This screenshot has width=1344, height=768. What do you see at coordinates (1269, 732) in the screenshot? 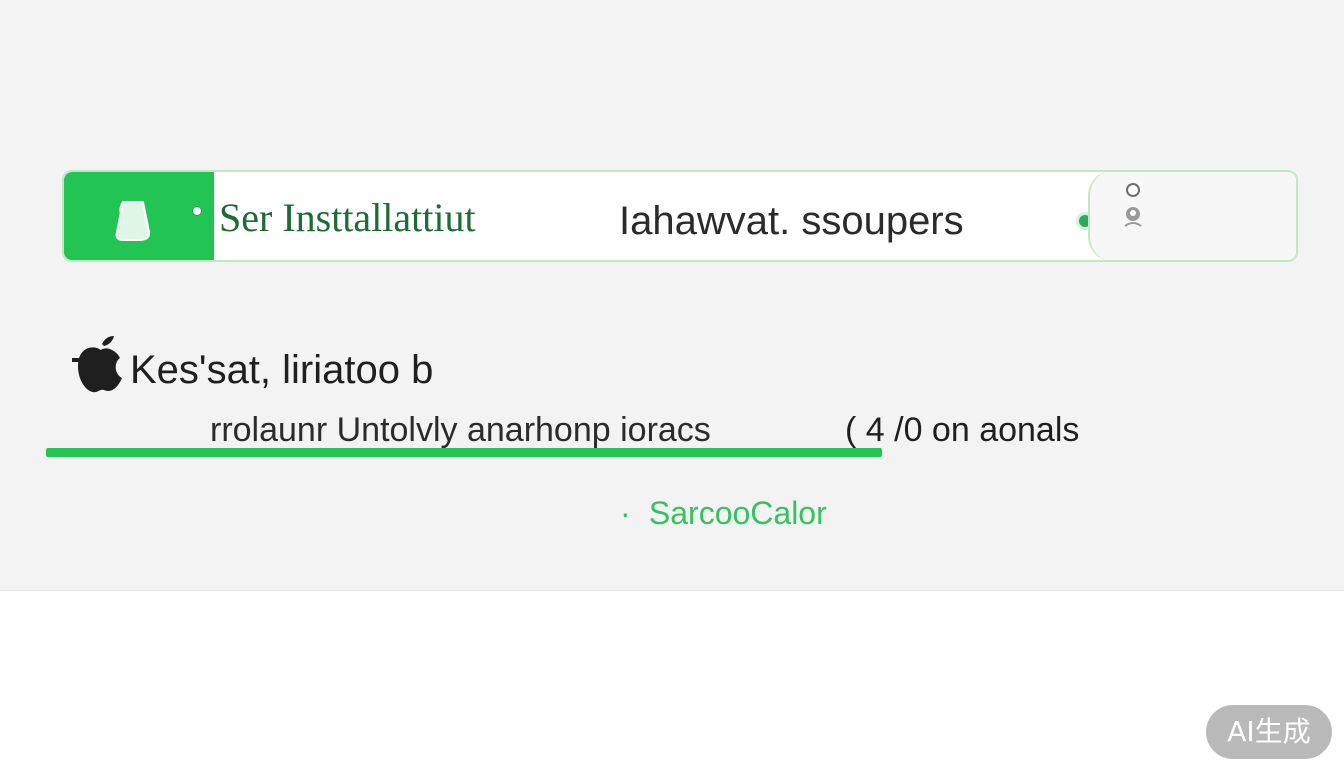
I see `ai-generated-badge: AI生成` at bounding box center [1269, 732].